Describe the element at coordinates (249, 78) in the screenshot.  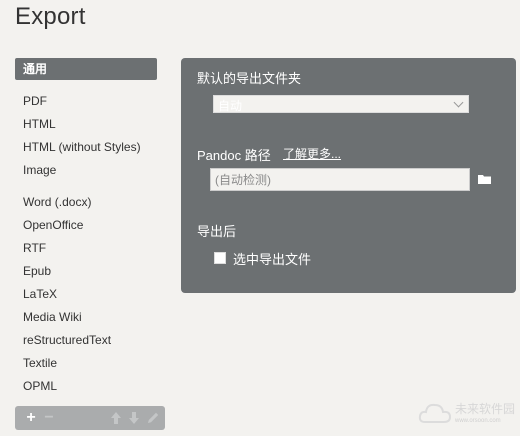
I see `default-folder-label: 默认的导出文件夹` at that location.